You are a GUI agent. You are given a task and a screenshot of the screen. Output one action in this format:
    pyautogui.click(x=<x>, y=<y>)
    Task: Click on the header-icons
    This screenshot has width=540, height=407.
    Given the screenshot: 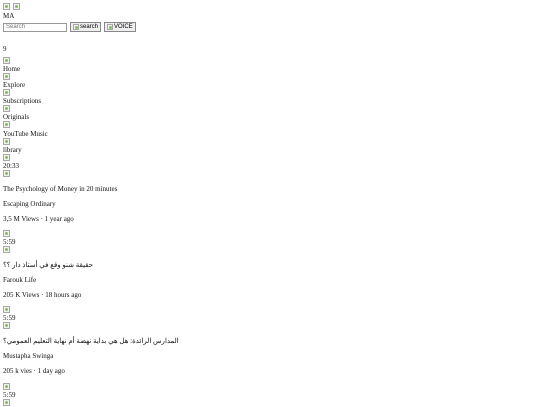 What is the action you would take?
    pyautogui.click(x=268, y=7)
    